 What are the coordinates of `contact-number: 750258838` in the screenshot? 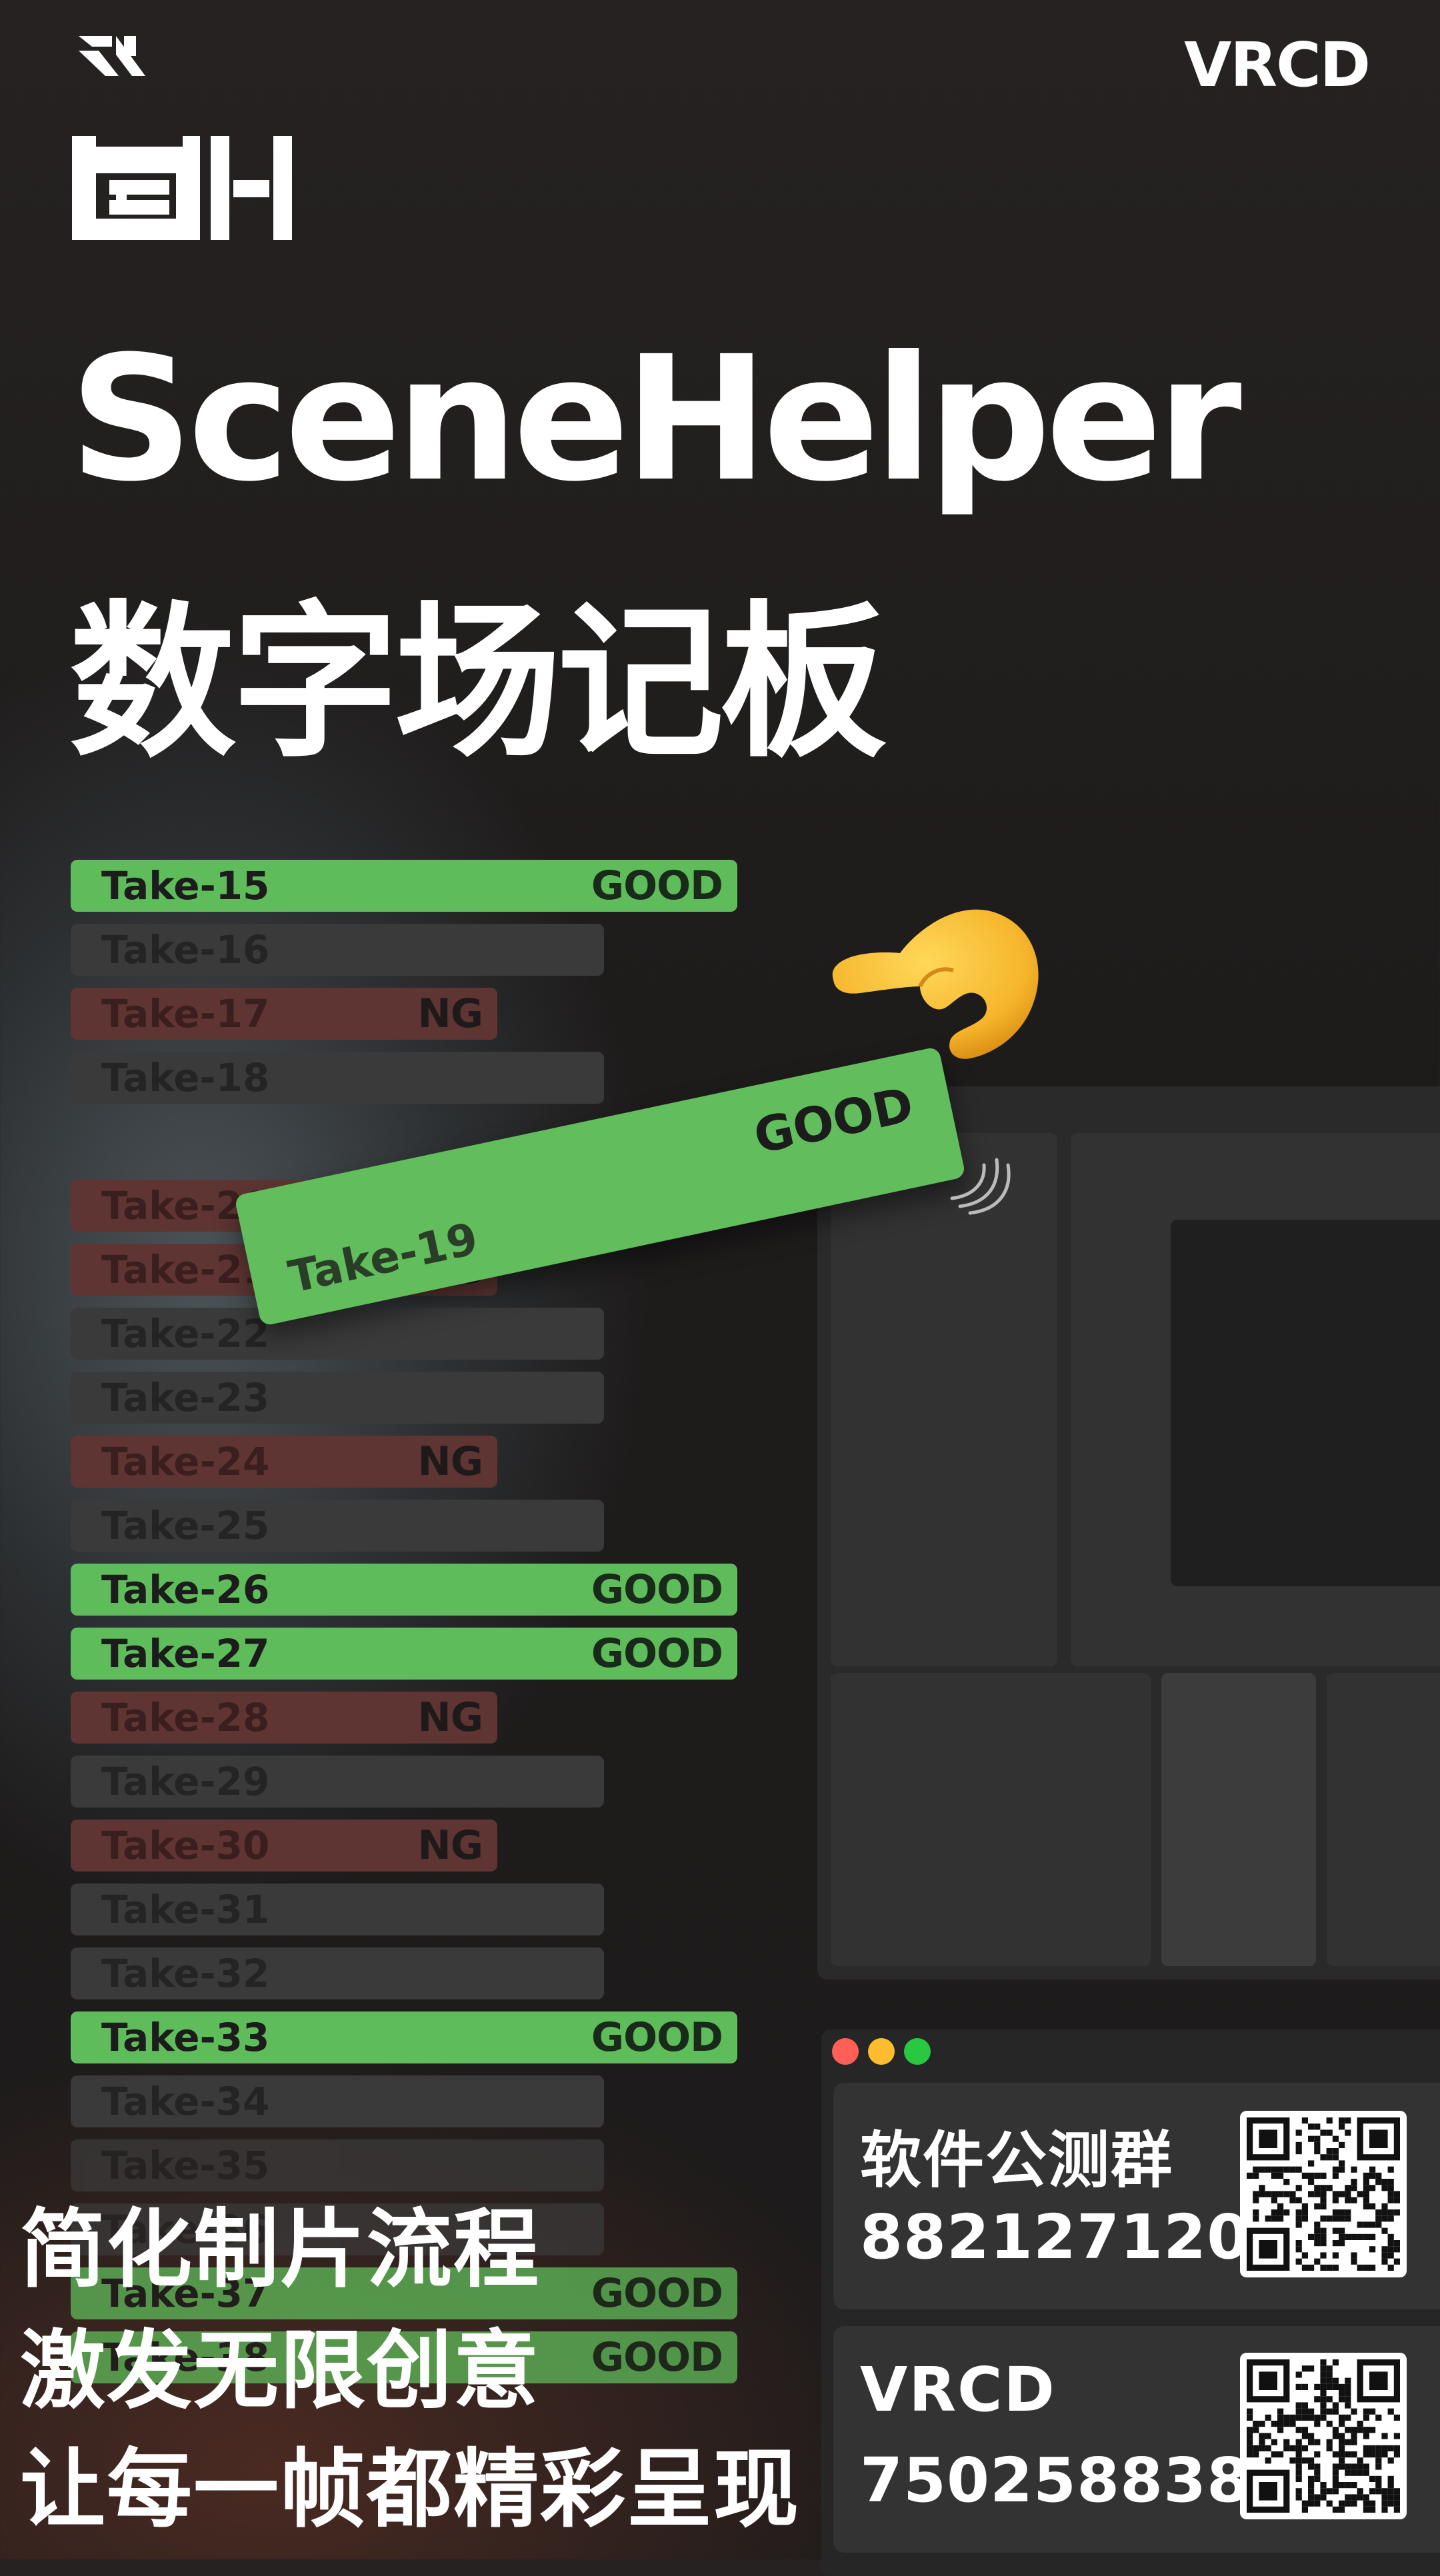 It's located at (1055, 2480).